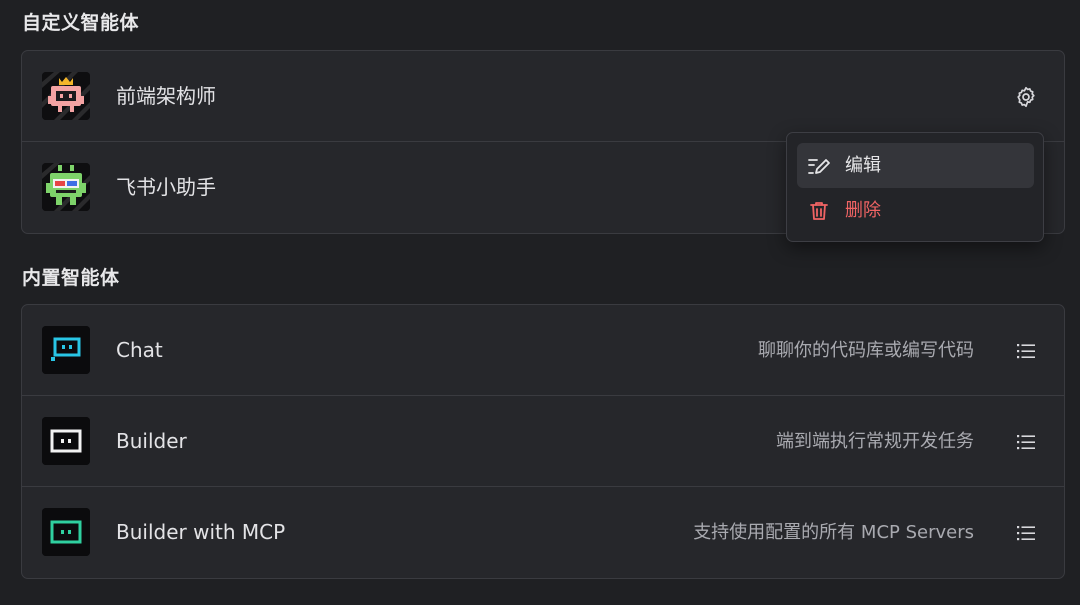  I want to click on custom-agent-name: 前端架构师, so click(166, 96).